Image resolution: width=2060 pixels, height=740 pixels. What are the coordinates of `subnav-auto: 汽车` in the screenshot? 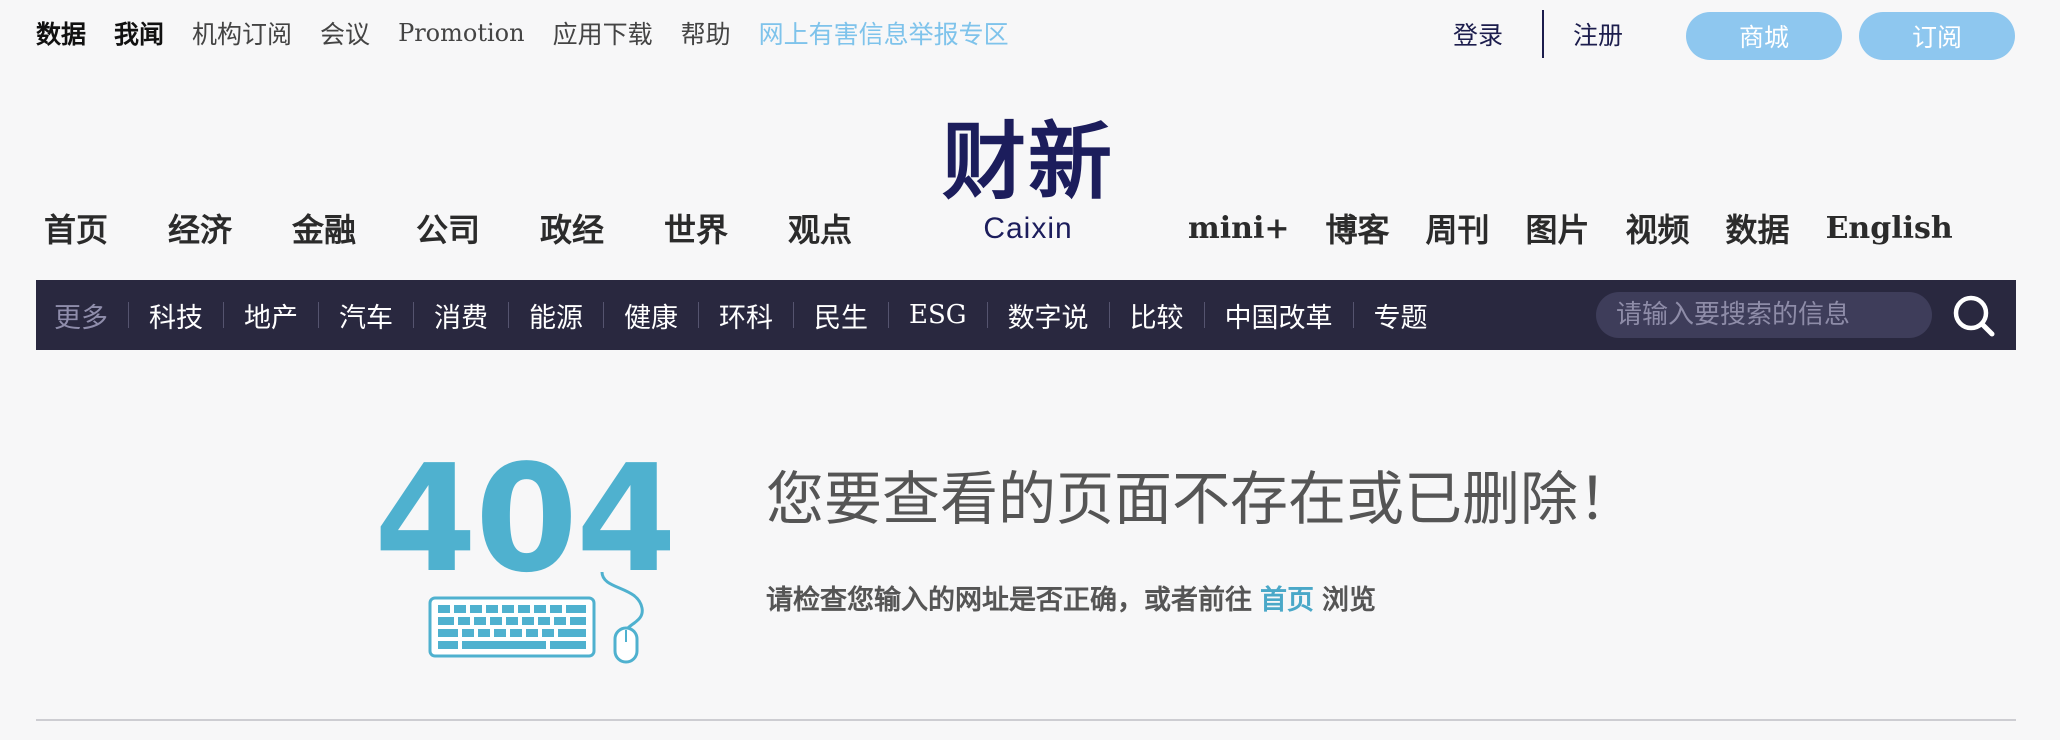 It's located at (366, 315).